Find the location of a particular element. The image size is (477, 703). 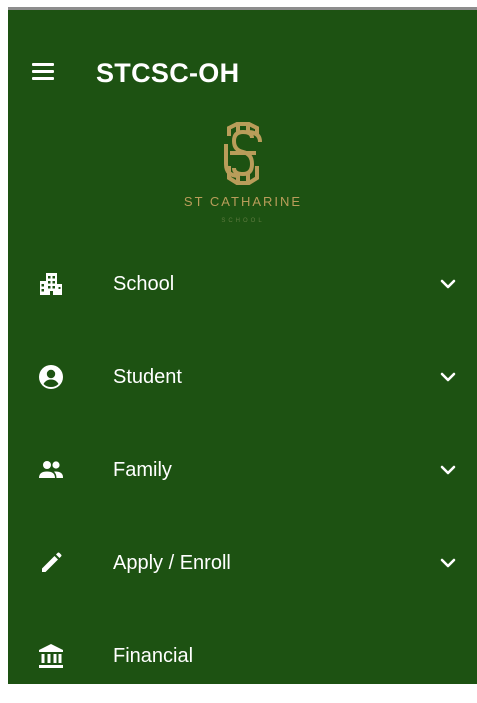

nav-item-apply-enroll: Apply / Enroll is located at coordinates (242, 563).